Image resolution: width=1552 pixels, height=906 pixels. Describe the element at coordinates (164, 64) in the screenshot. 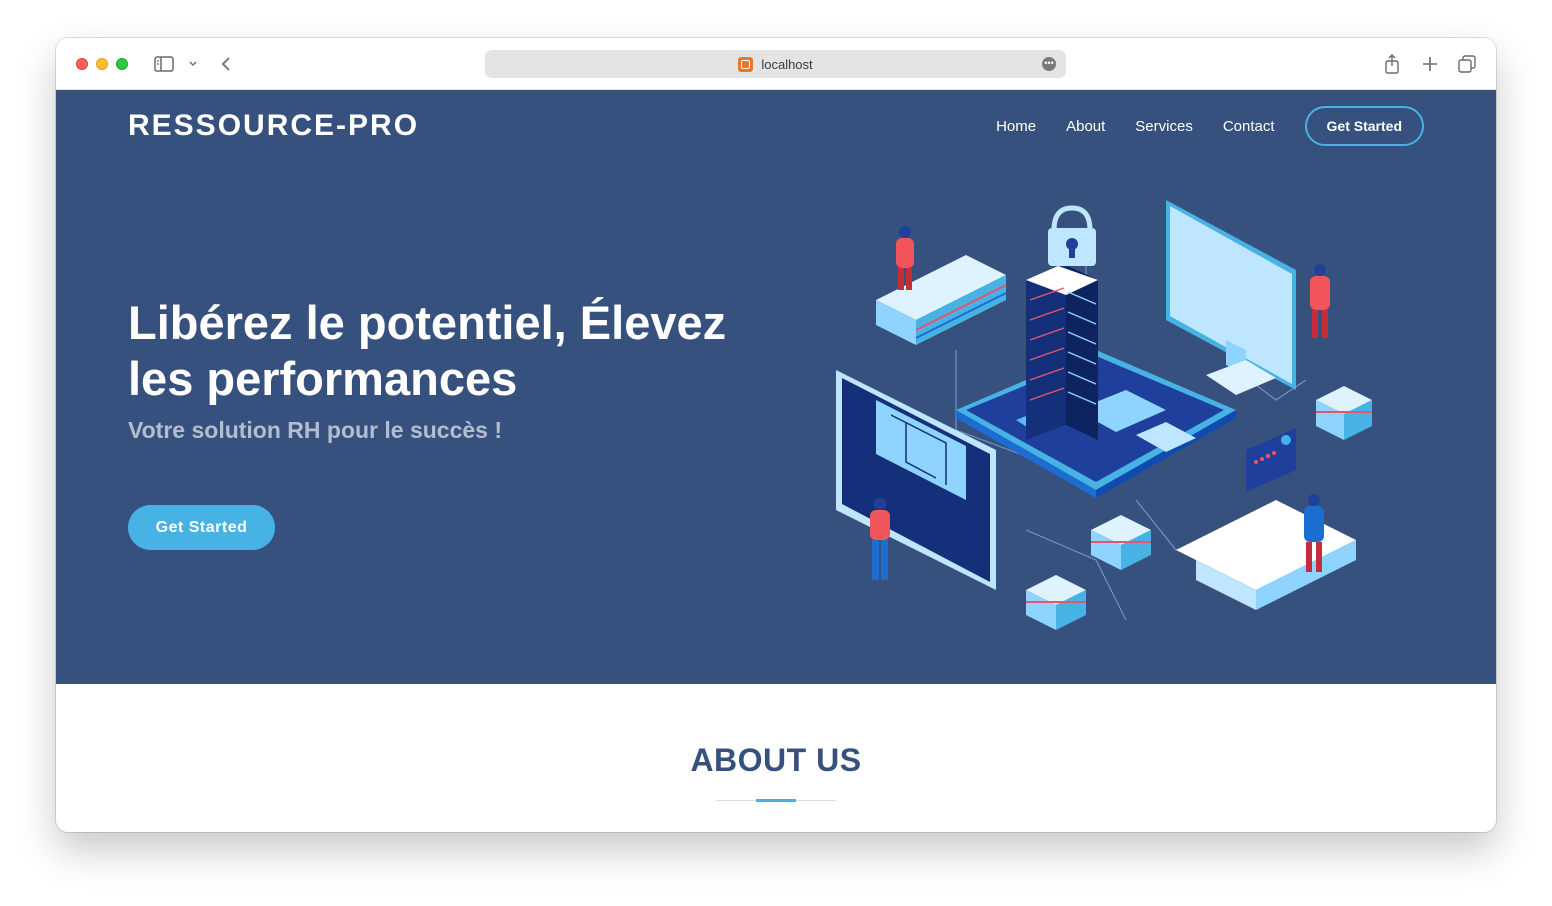

I see `sidebar-toggle-icon` at that location.